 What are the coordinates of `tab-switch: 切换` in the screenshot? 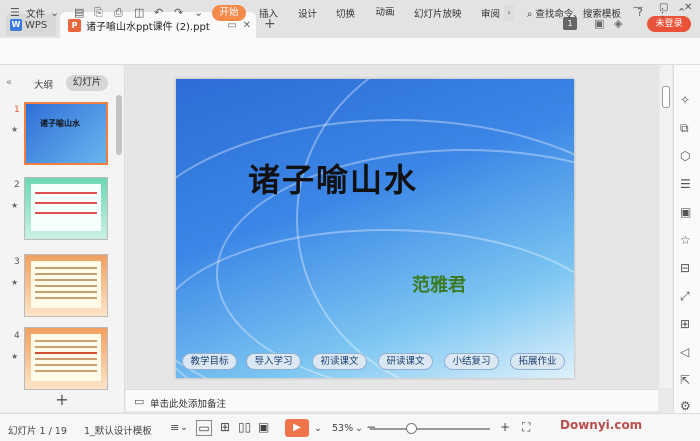 It's located at (345, 13).